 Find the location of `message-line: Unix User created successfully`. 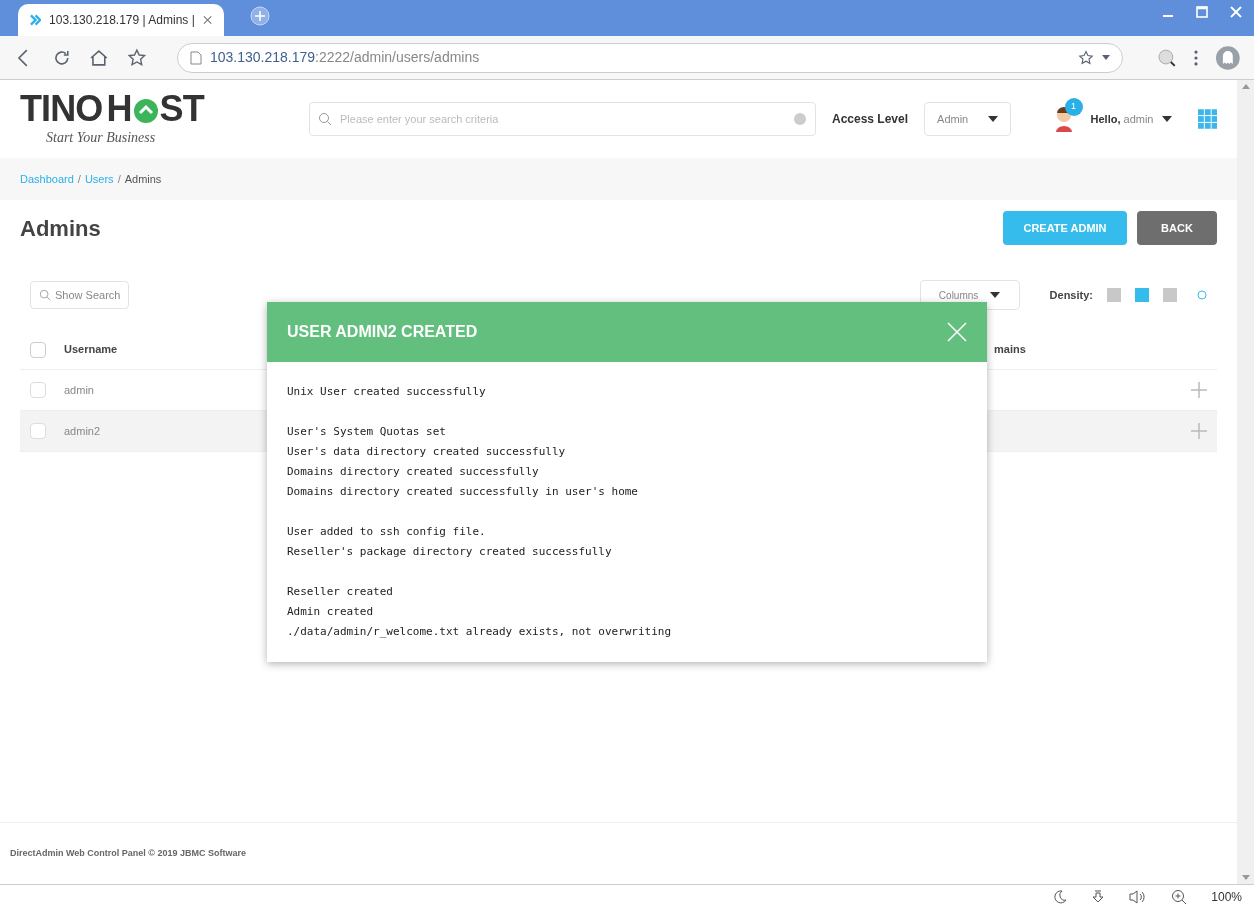

message-line: Unix User created successfully is located at coordinates (387, 392).